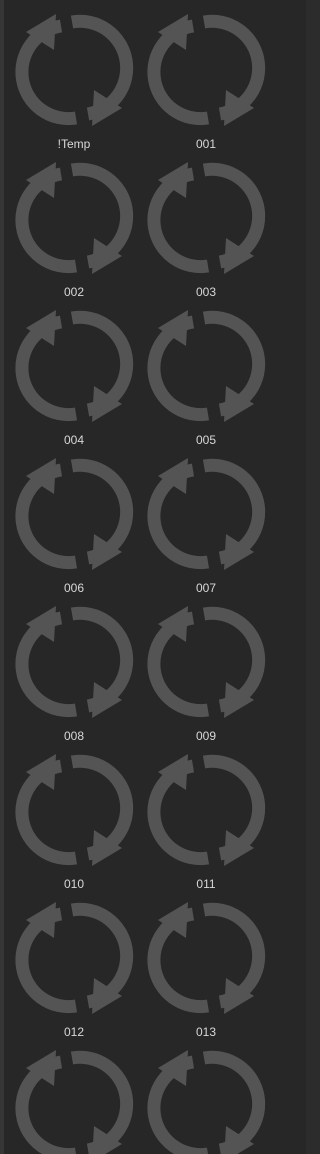 The image size is (320, 1154). I want to click on folder-thumbnail: 007, so click(206, 519).